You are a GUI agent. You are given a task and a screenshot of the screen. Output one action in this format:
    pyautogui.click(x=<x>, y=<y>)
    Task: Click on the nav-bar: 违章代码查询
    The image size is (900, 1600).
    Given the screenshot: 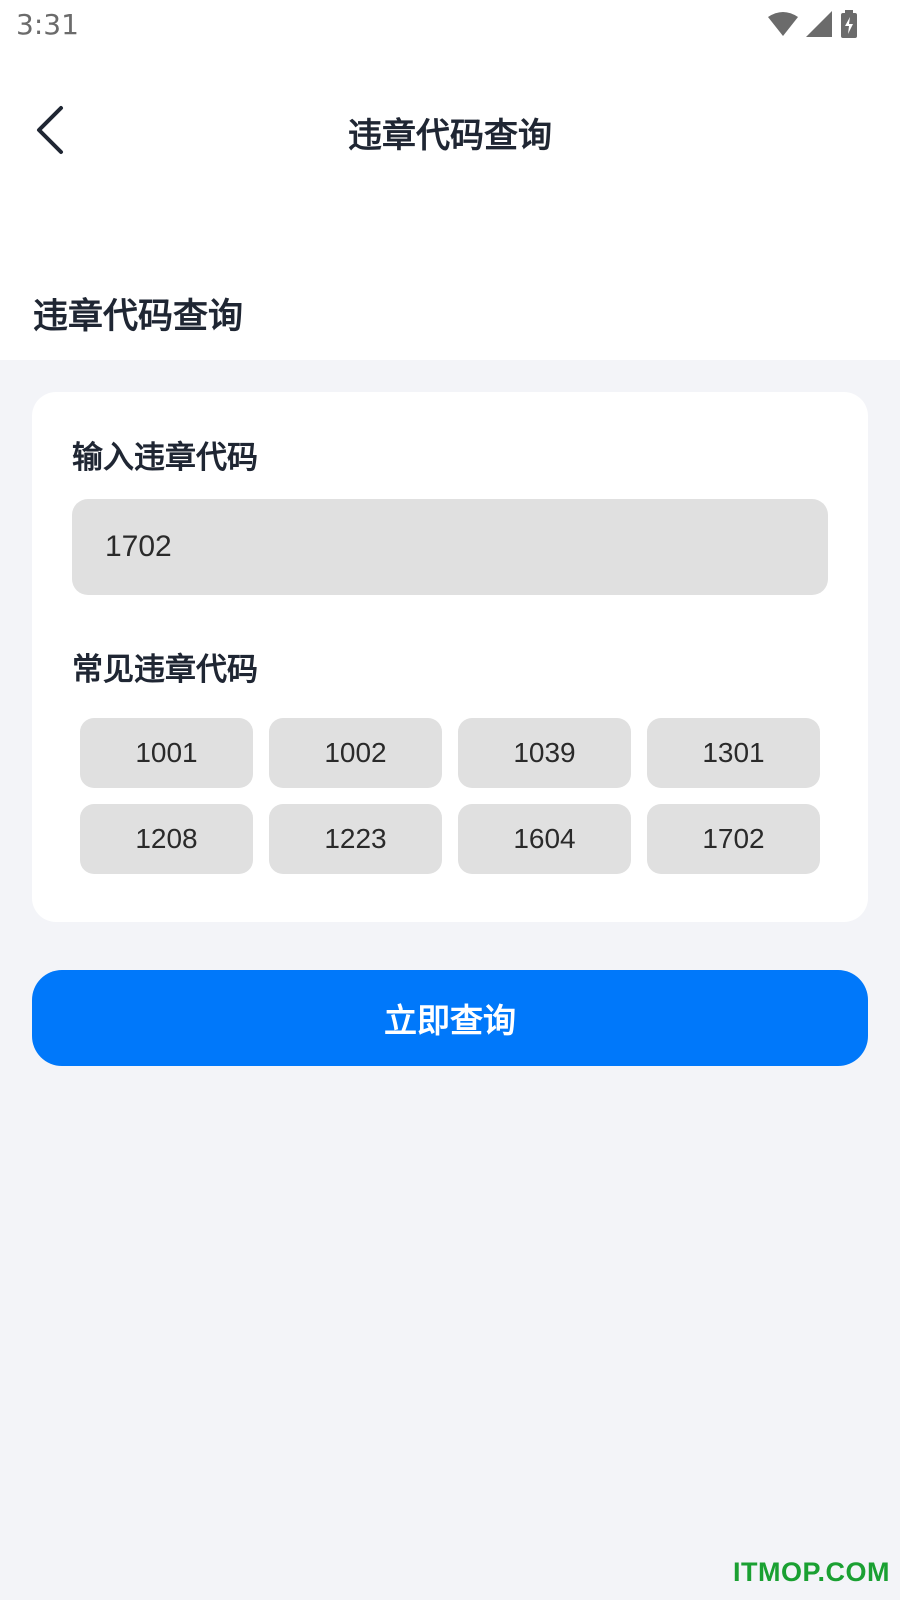 What is the action you would take?
    pyautogui.click(x=450, y=132)
    